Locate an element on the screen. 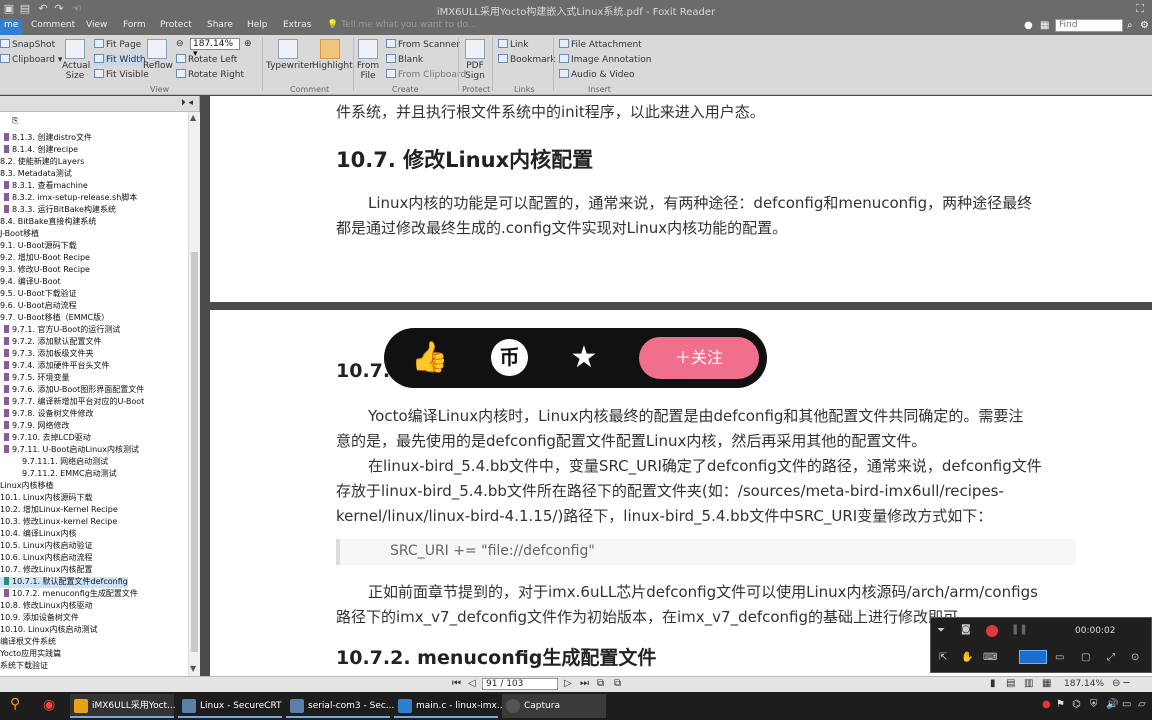 The width and height of the screenshot is (1152, 720). continuous-facing-icon: ▦ is located at coordinates (1046, 683).